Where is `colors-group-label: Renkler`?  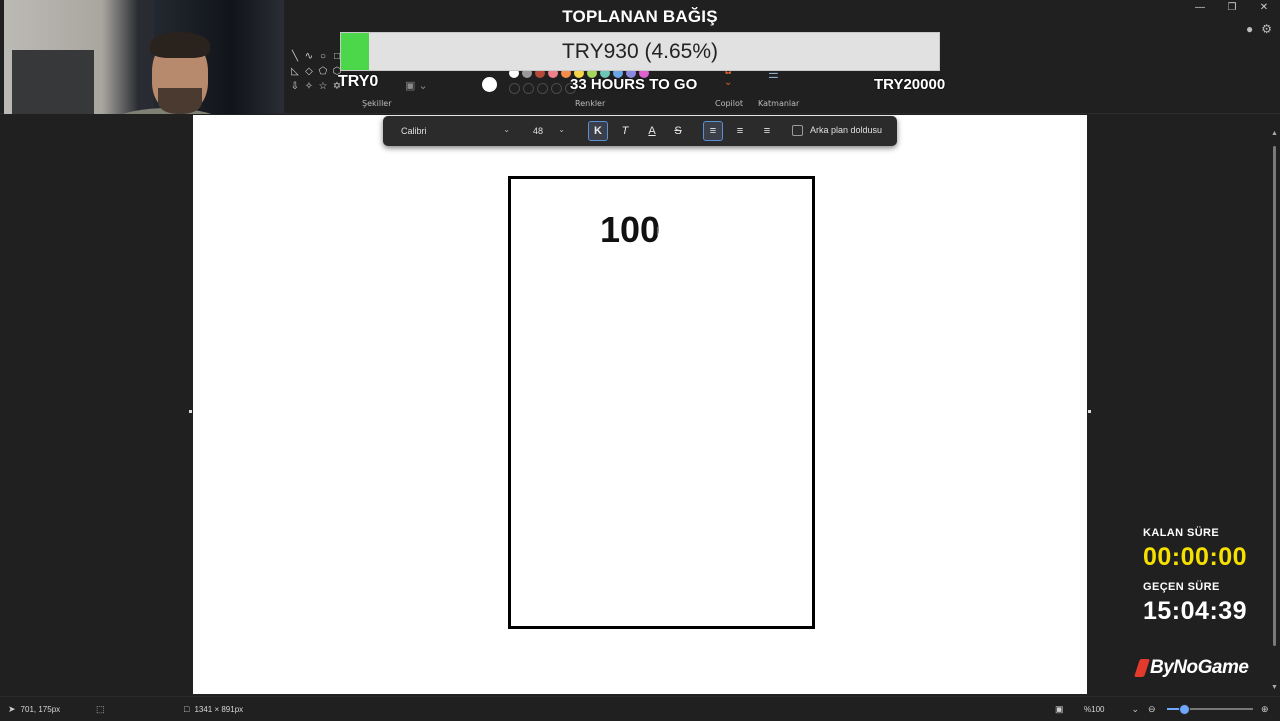 colors-group-label: Renkler is located at coordinates (590, 103).